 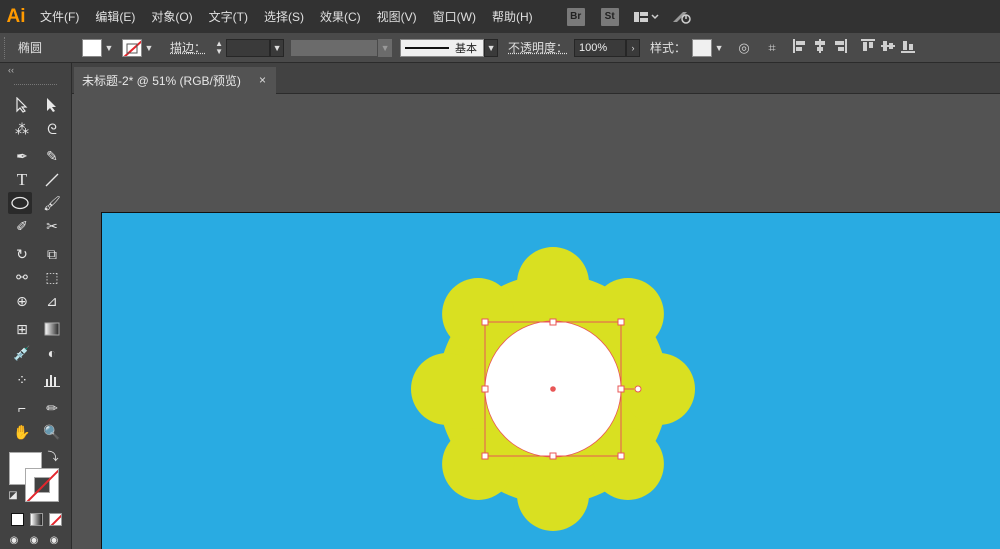 I want to click on artwork, so click(x=553, y=389).